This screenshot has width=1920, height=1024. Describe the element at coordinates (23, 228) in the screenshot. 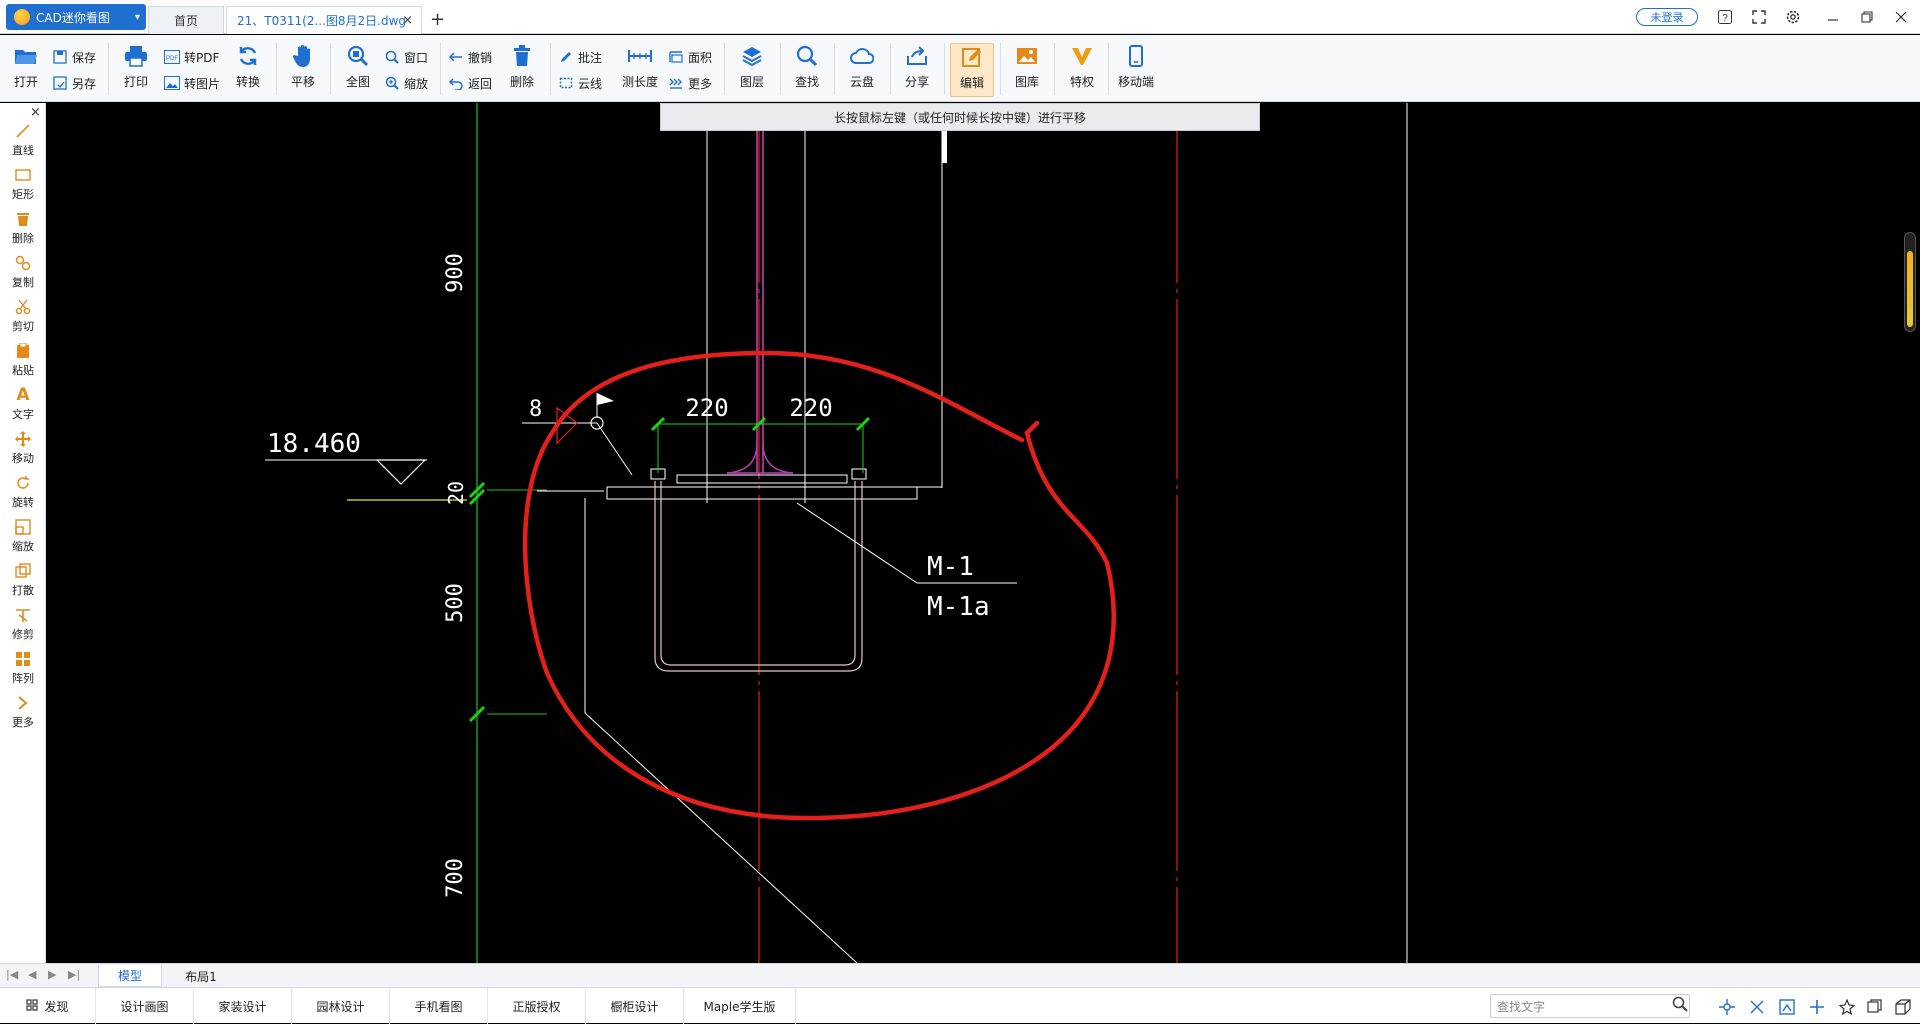

I see `tool-delete: 删除` at that location.